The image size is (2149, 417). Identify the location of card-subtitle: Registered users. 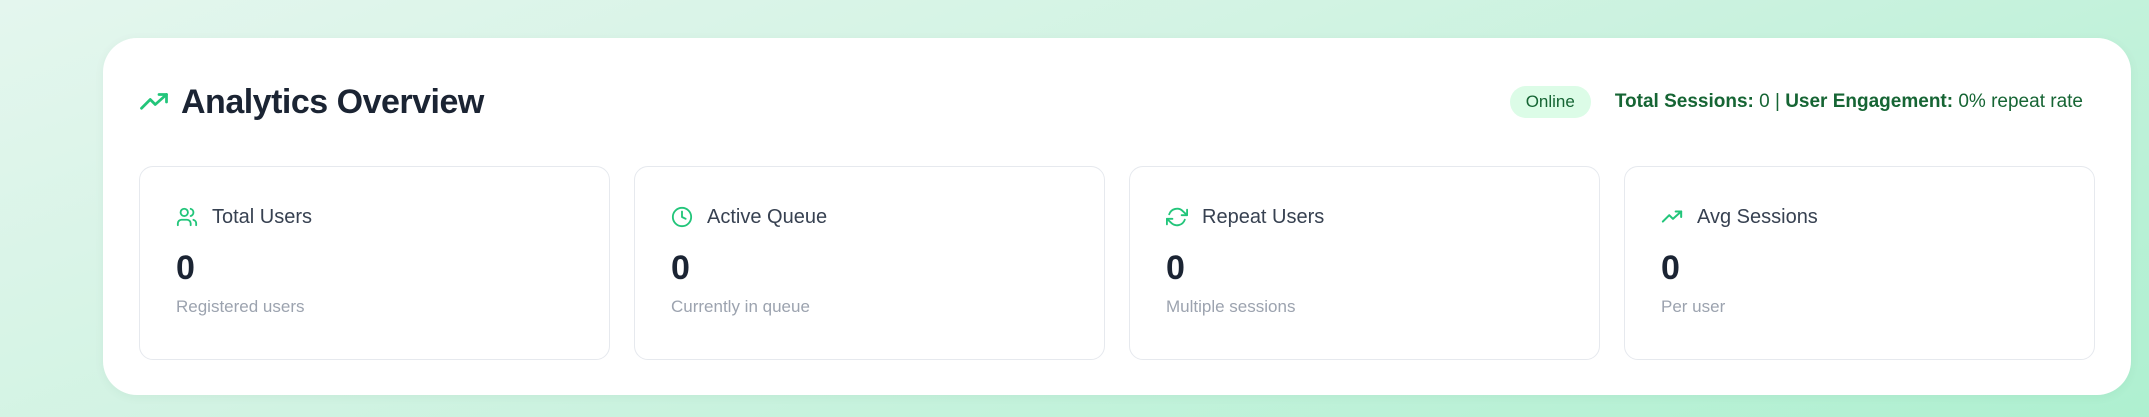
(240, 306).